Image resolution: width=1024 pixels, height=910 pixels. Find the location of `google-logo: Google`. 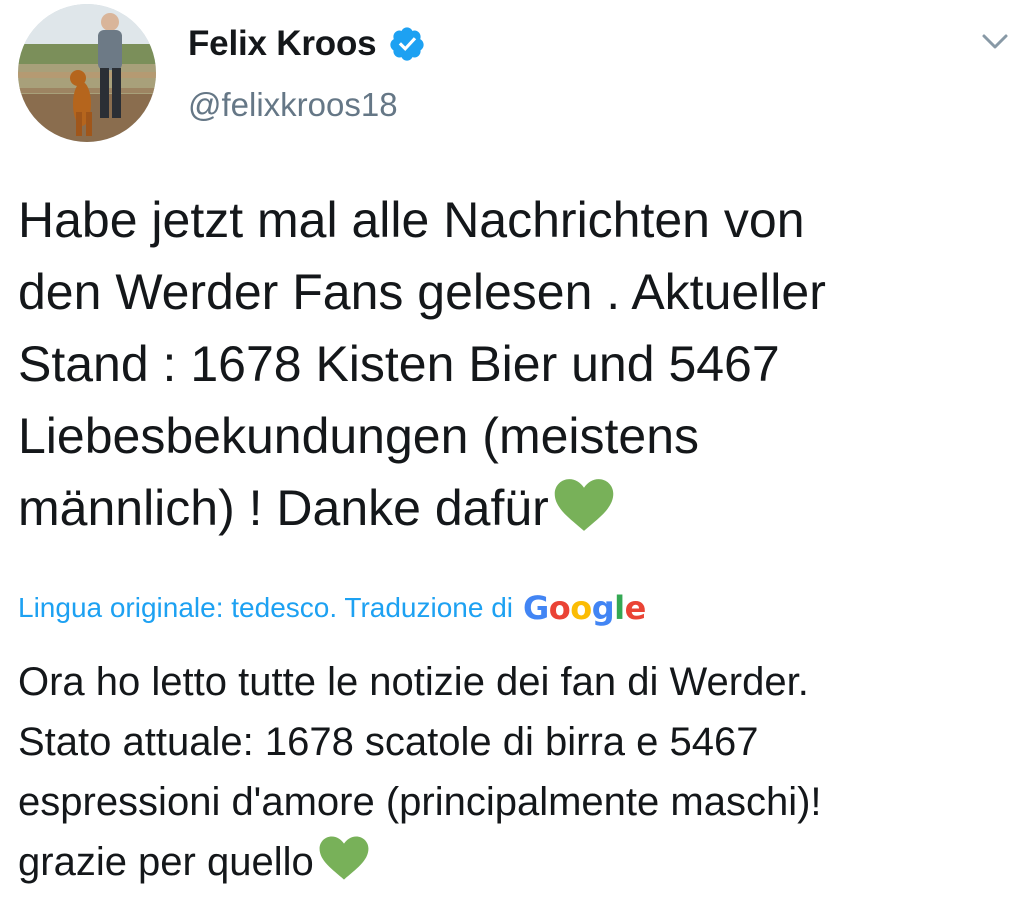

google-logo: Google is located at coordinates (584, 608).